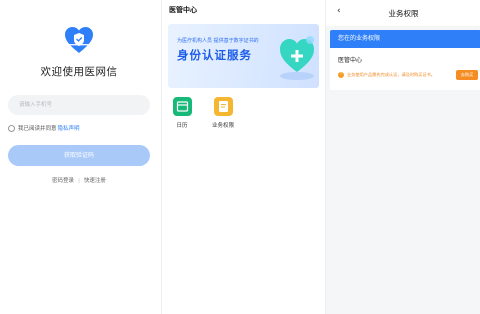  I want to click on quick-register-link: 快速注册, so click(95, 181).